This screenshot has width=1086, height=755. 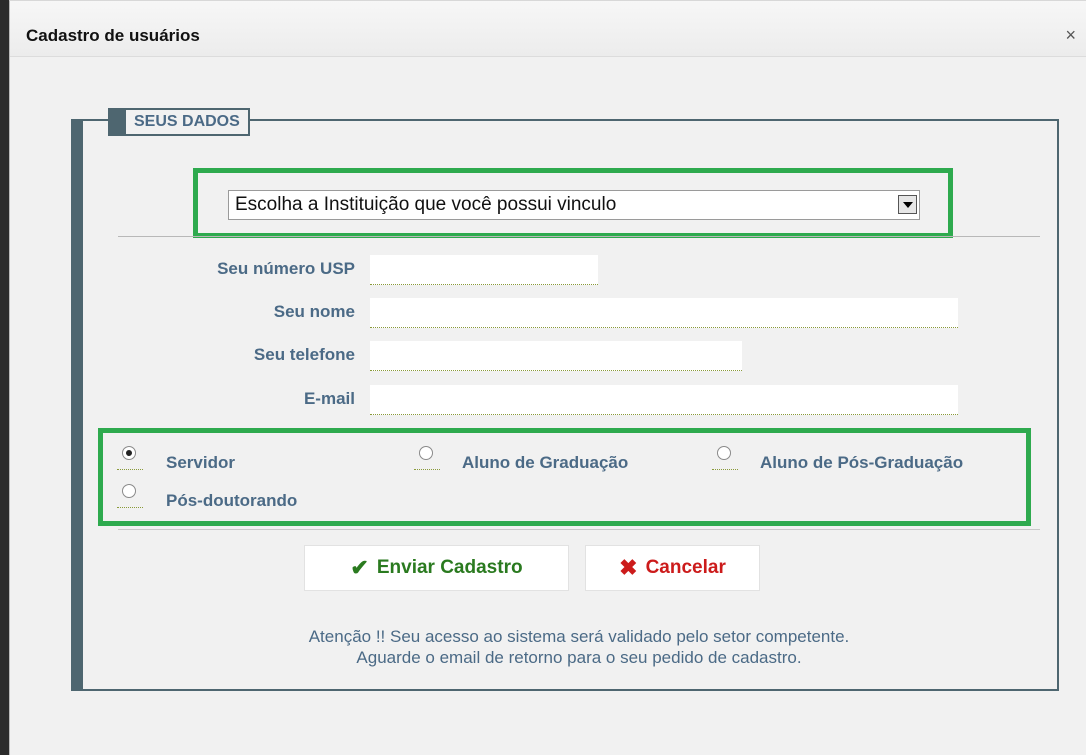 What do you see at coordinates (426, 453) in the screenshot?
I see `role-radio-graduacao` at bounding box center [426, 453].